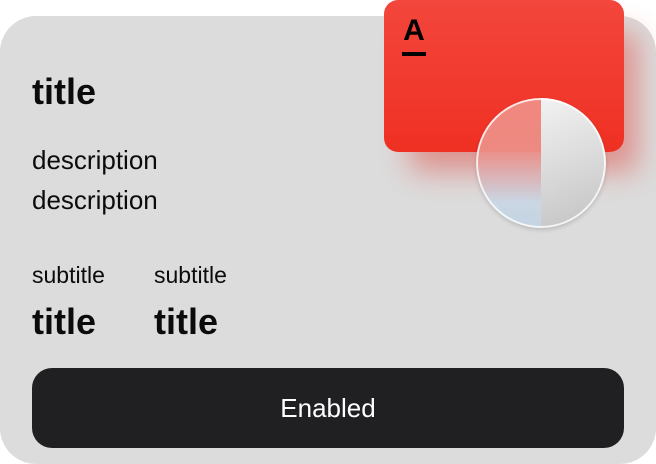 This screenshot has width=656, height=464. Describe the element at coordinates (414, 30) in the screenshot. I see `bank-logo-letter: A` at that location.